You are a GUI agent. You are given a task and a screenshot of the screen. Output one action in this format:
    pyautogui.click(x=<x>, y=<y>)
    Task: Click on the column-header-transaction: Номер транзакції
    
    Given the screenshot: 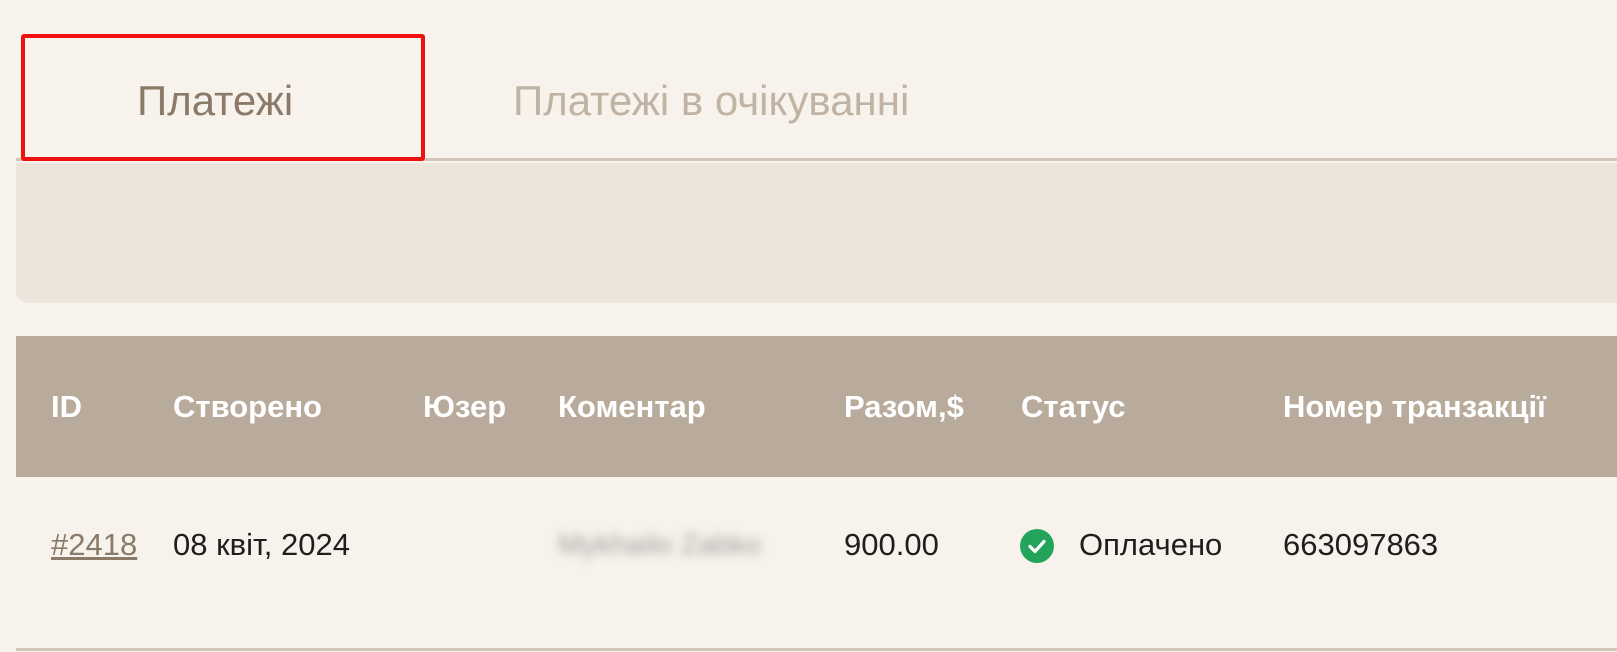 What is the action you would take?
    pyautogui.click(x=1414, y=406)
    